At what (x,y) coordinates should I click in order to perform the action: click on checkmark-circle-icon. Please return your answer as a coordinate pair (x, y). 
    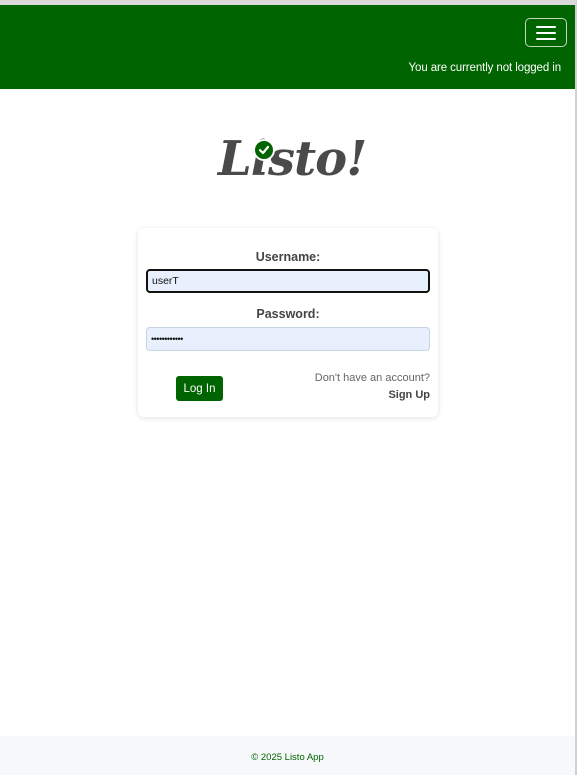
    Looking at the image, I should click on (264, 150).